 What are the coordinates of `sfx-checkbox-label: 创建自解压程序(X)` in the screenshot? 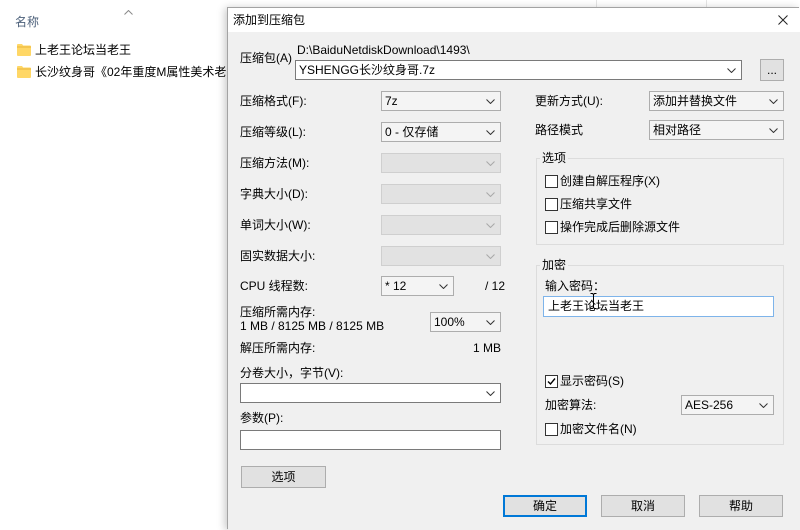 It's located at (610, 181).